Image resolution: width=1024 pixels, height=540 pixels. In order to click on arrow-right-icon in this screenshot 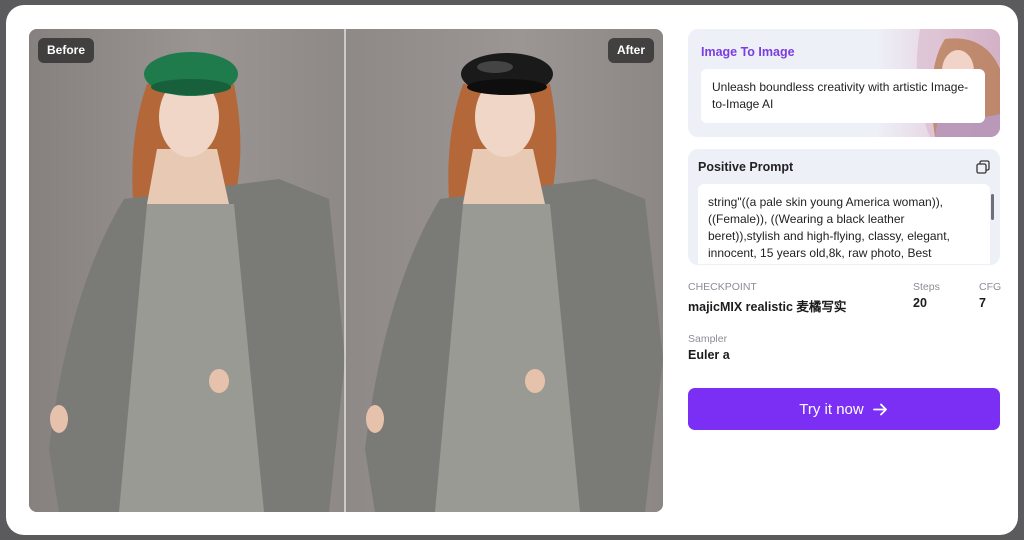, I will do `click(879, 409)`.